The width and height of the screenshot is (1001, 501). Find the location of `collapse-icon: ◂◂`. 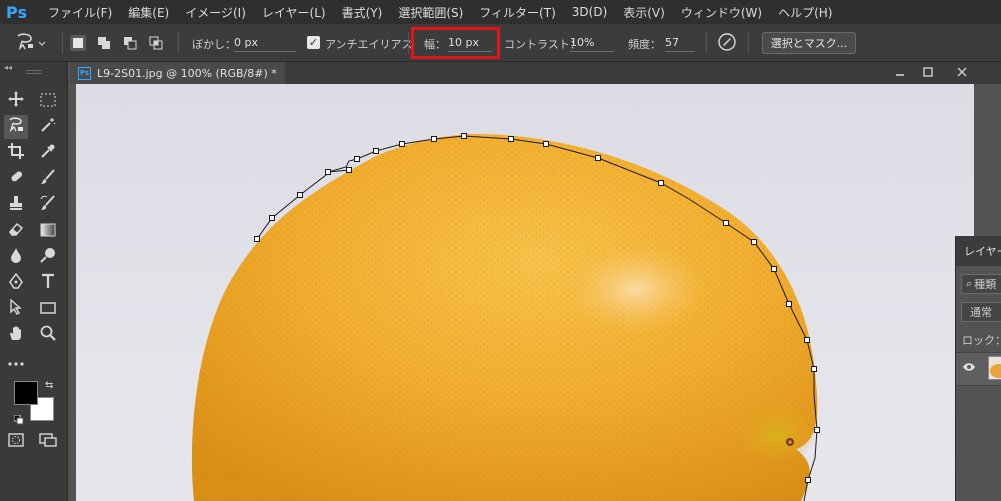

collapse-icon: ◂◂ is located at coordinates (8, 67).